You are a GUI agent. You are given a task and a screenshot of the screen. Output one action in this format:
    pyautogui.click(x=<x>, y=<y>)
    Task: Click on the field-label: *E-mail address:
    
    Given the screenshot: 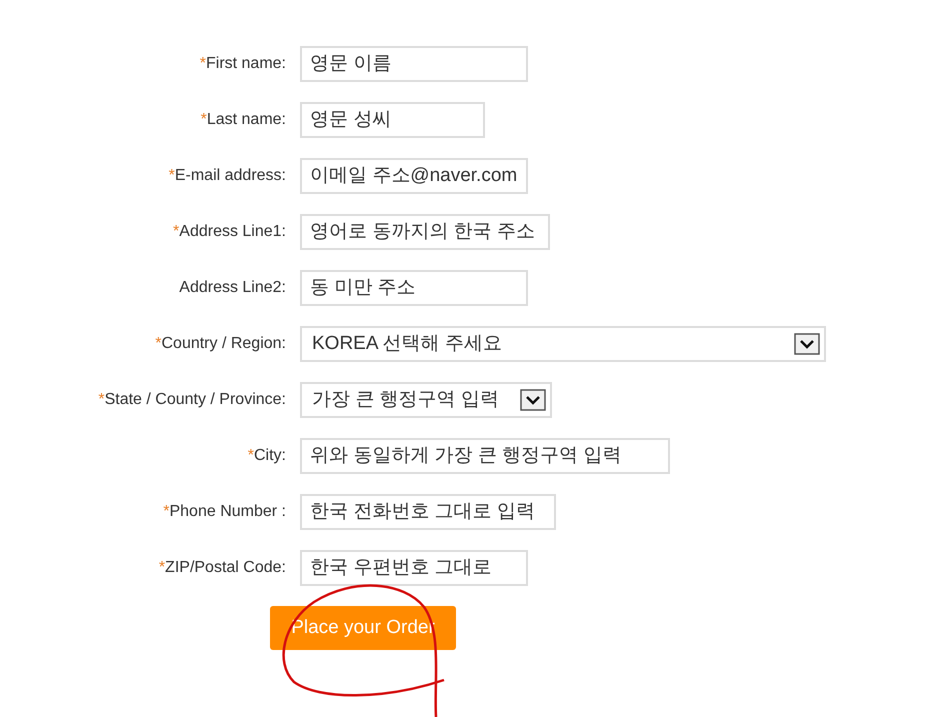 What is the action you would take?
    pyautogui.click(x=227, y=176)
    